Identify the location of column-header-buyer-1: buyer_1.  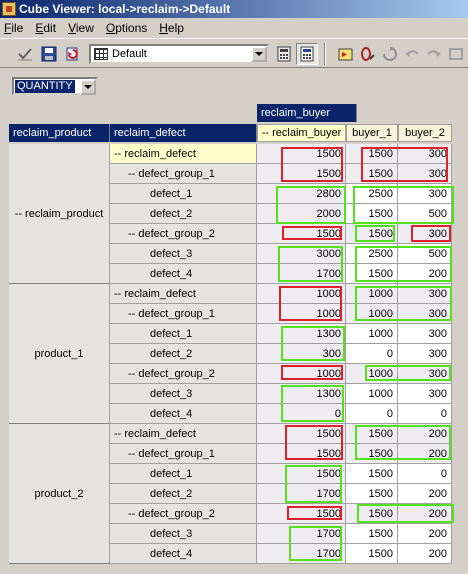
(372, 133).